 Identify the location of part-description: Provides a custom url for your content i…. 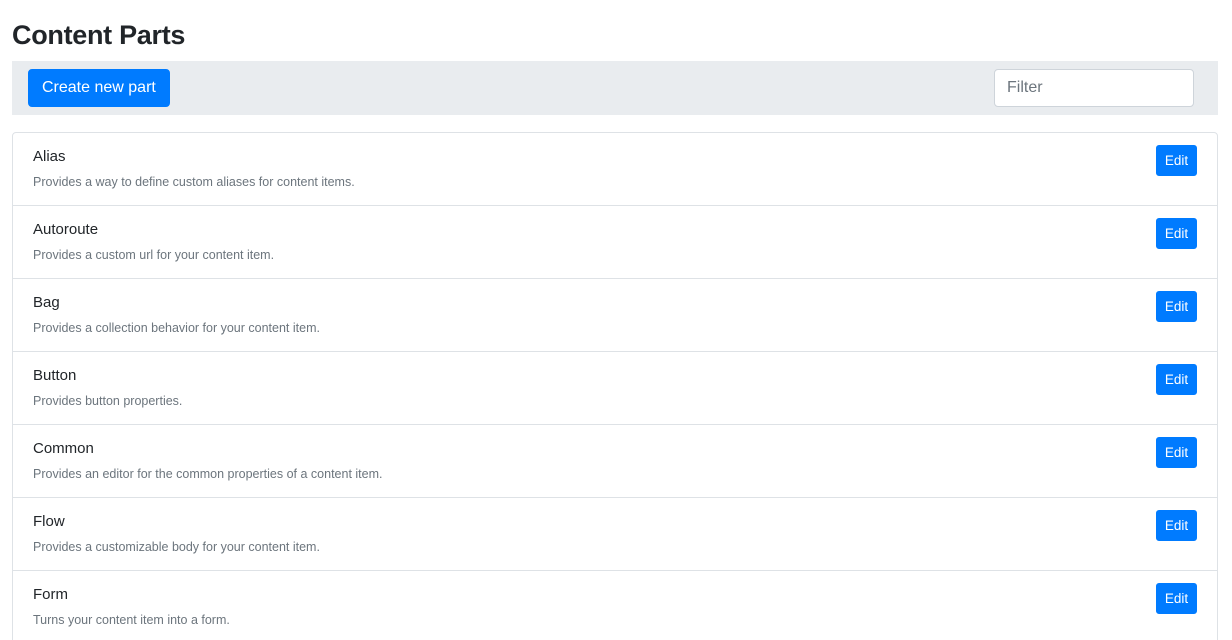
(154, 255).